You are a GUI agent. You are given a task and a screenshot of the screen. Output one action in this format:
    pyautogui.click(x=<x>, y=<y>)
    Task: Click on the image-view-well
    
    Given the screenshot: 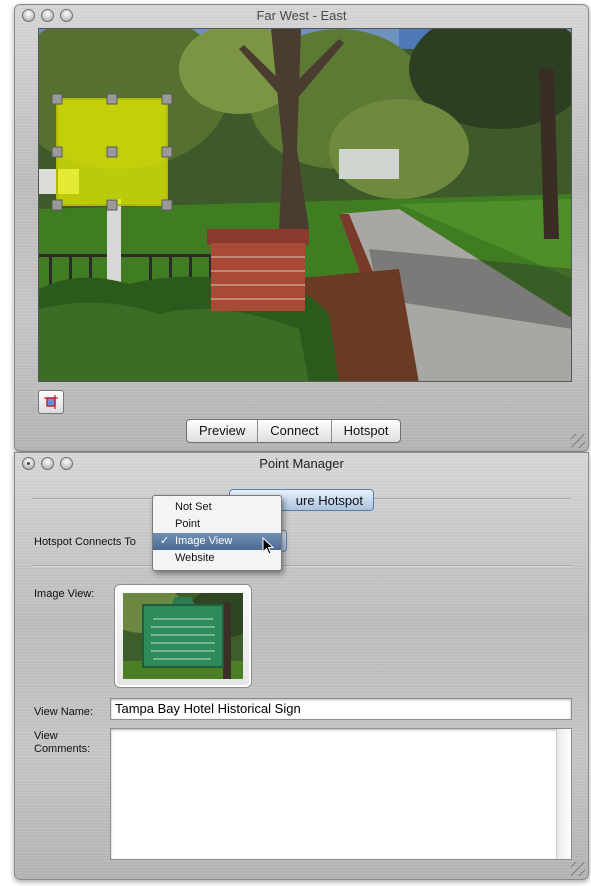 What is the action you would take?
    pyautogui.click(x=183, y=636)
    